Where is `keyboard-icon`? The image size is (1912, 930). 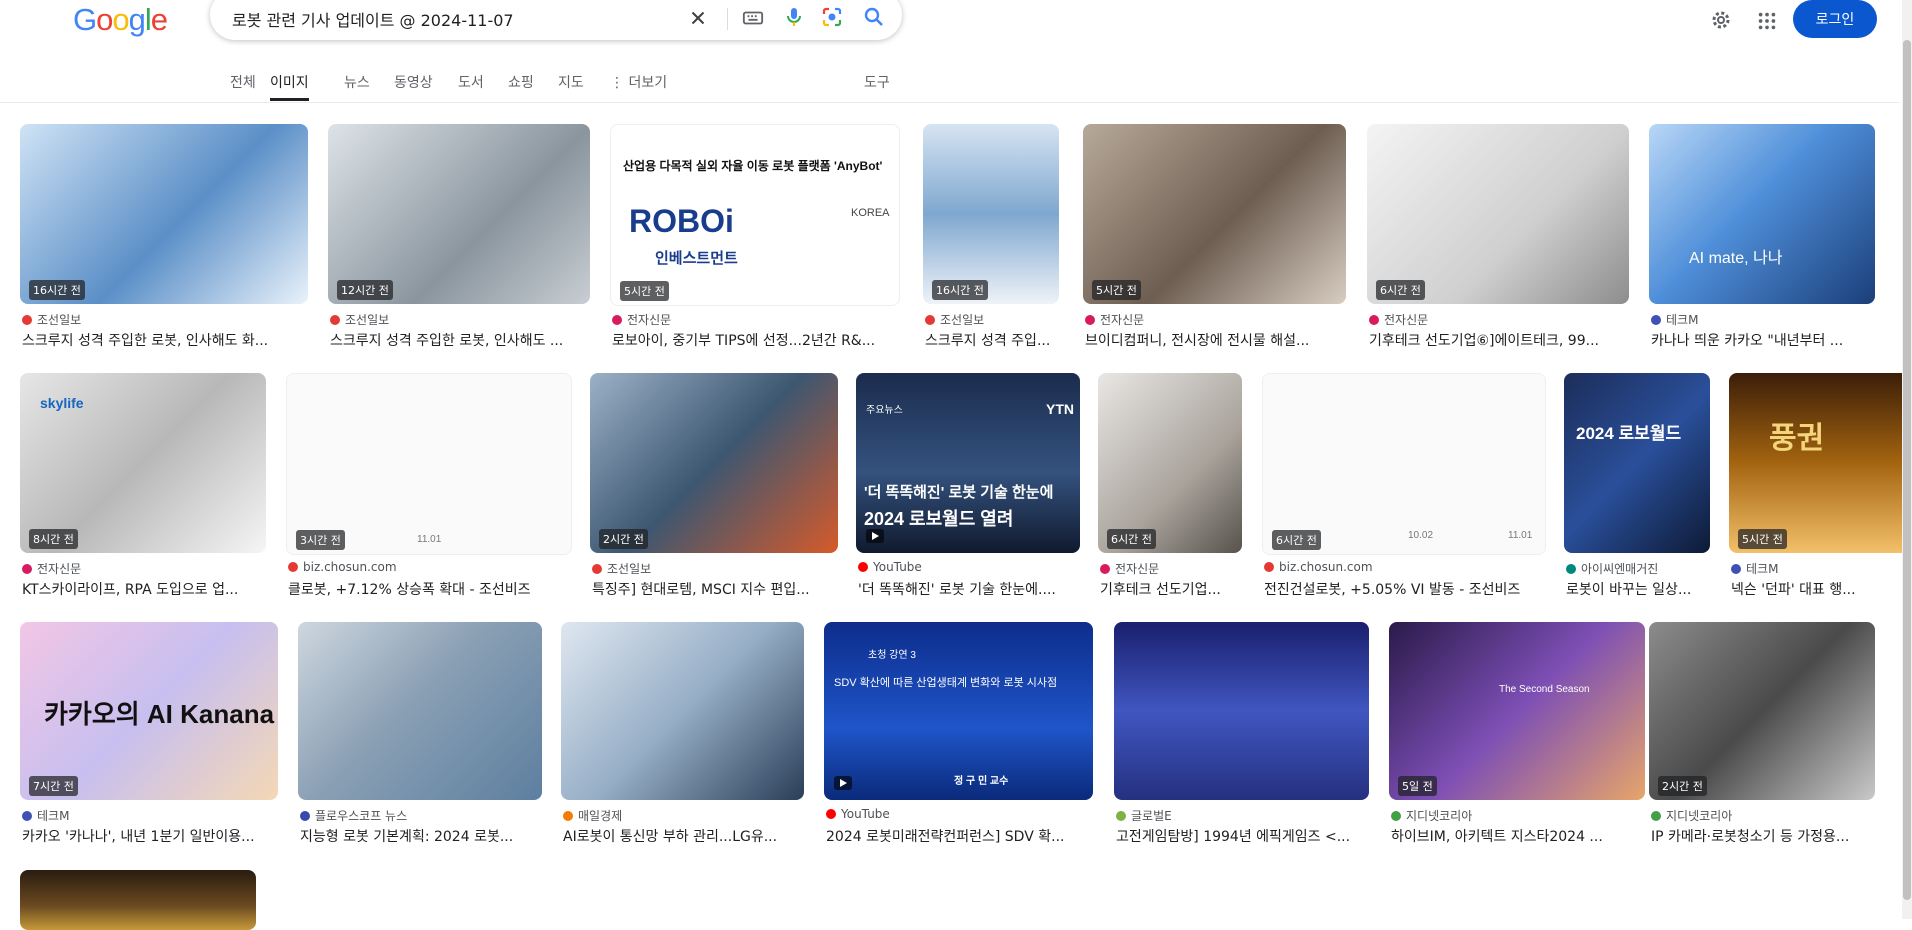
keyboard-icon is located at coordinates (753, 18).